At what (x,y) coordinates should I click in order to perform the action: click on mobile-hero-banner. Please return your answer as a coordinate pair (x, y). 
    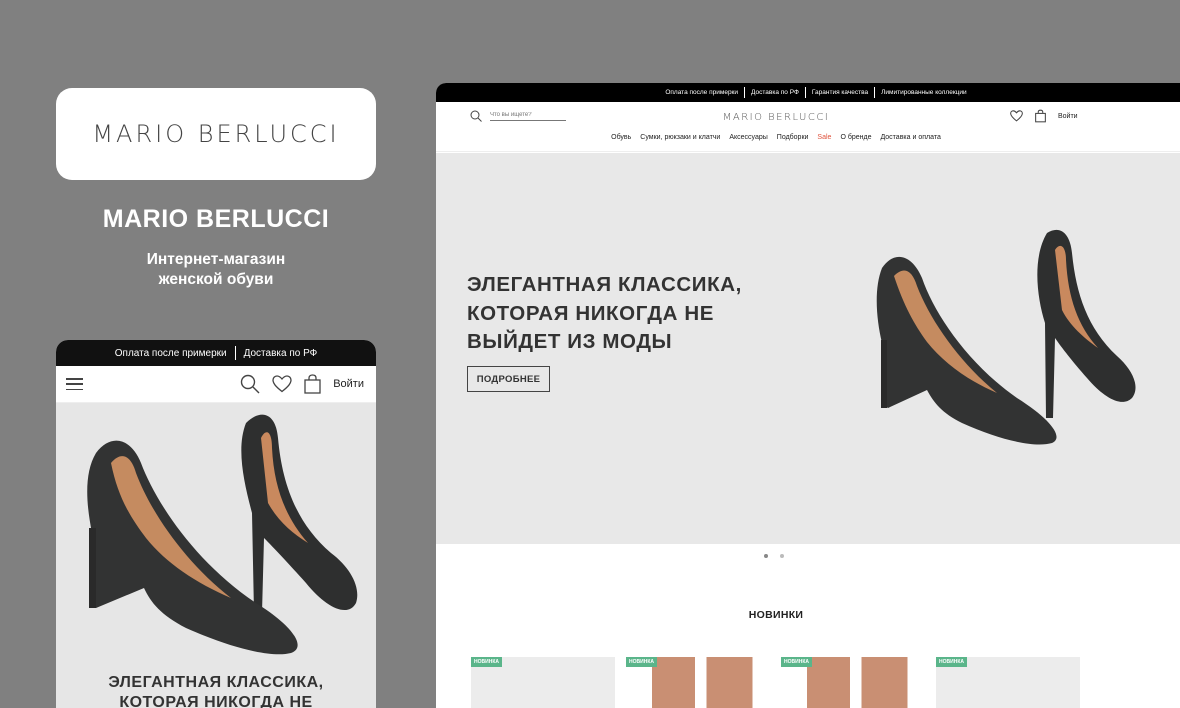
    Looking at the image, I should click on (216, 555).